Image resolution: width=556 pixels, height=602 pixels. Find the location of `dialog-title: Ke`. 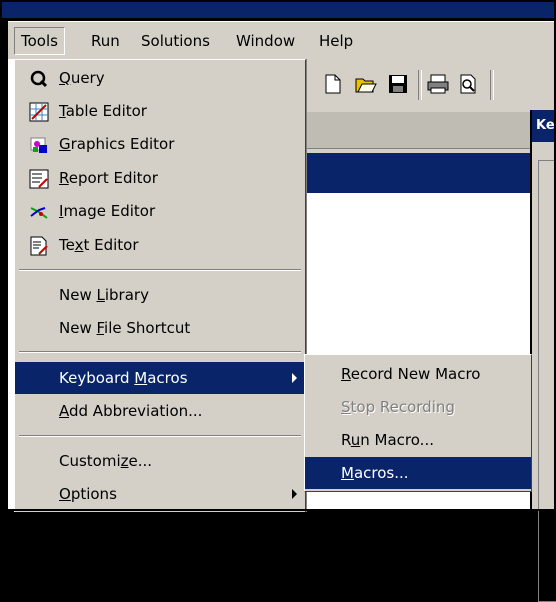

dialog-title: Ke is located at coordinates (544, 126).